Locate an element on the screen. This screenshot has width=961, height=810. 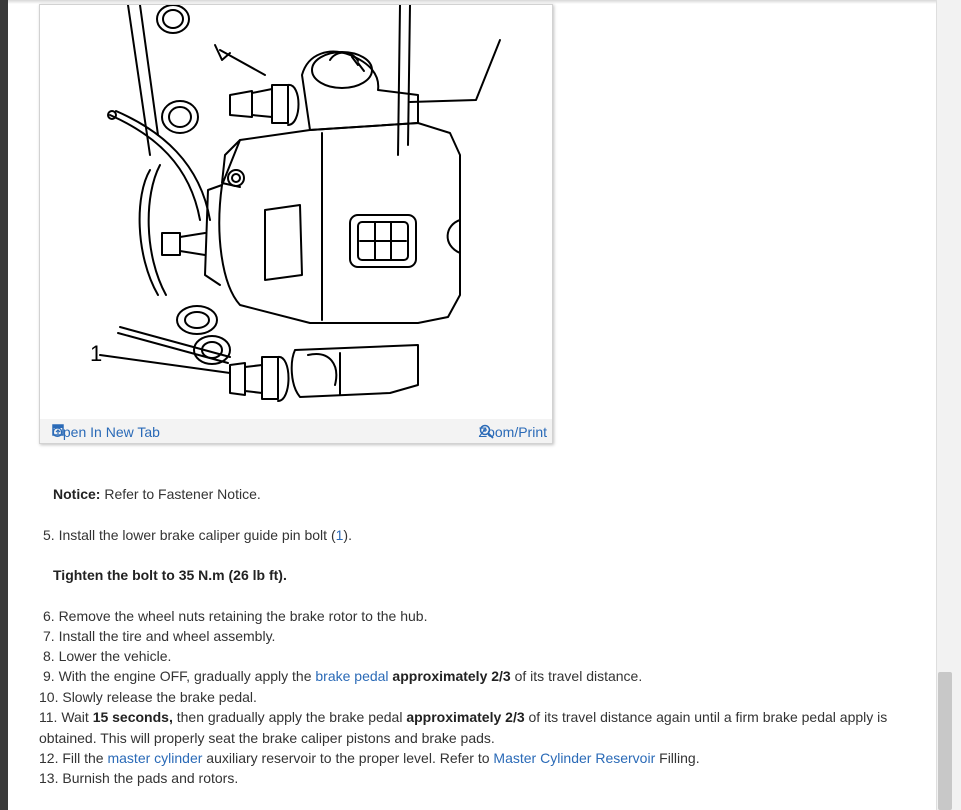
step-9-bold: approximately 2/3 is located at coordinates (449, 676).